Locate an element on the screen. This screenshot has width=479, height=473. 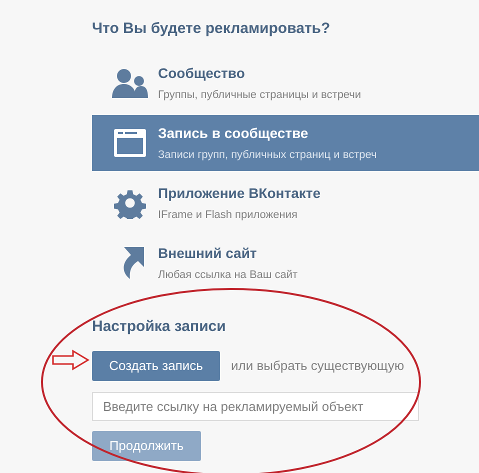
option-subtitle: Записи групп, публичных страниц и встреч is located at coordinates (267, 155).